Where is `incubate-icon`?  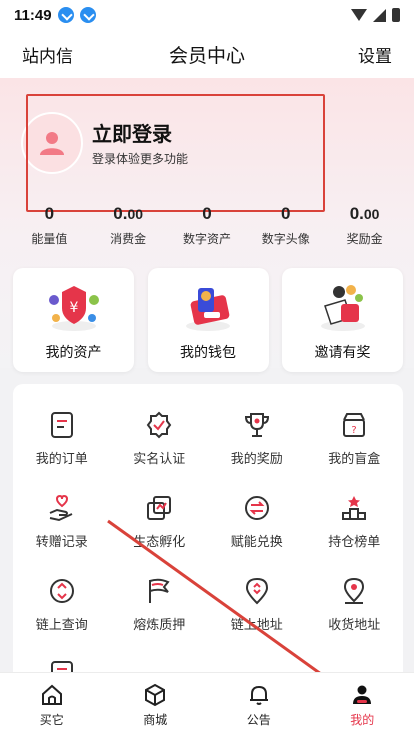
incubate-icon is located at coordinates (159, 508).